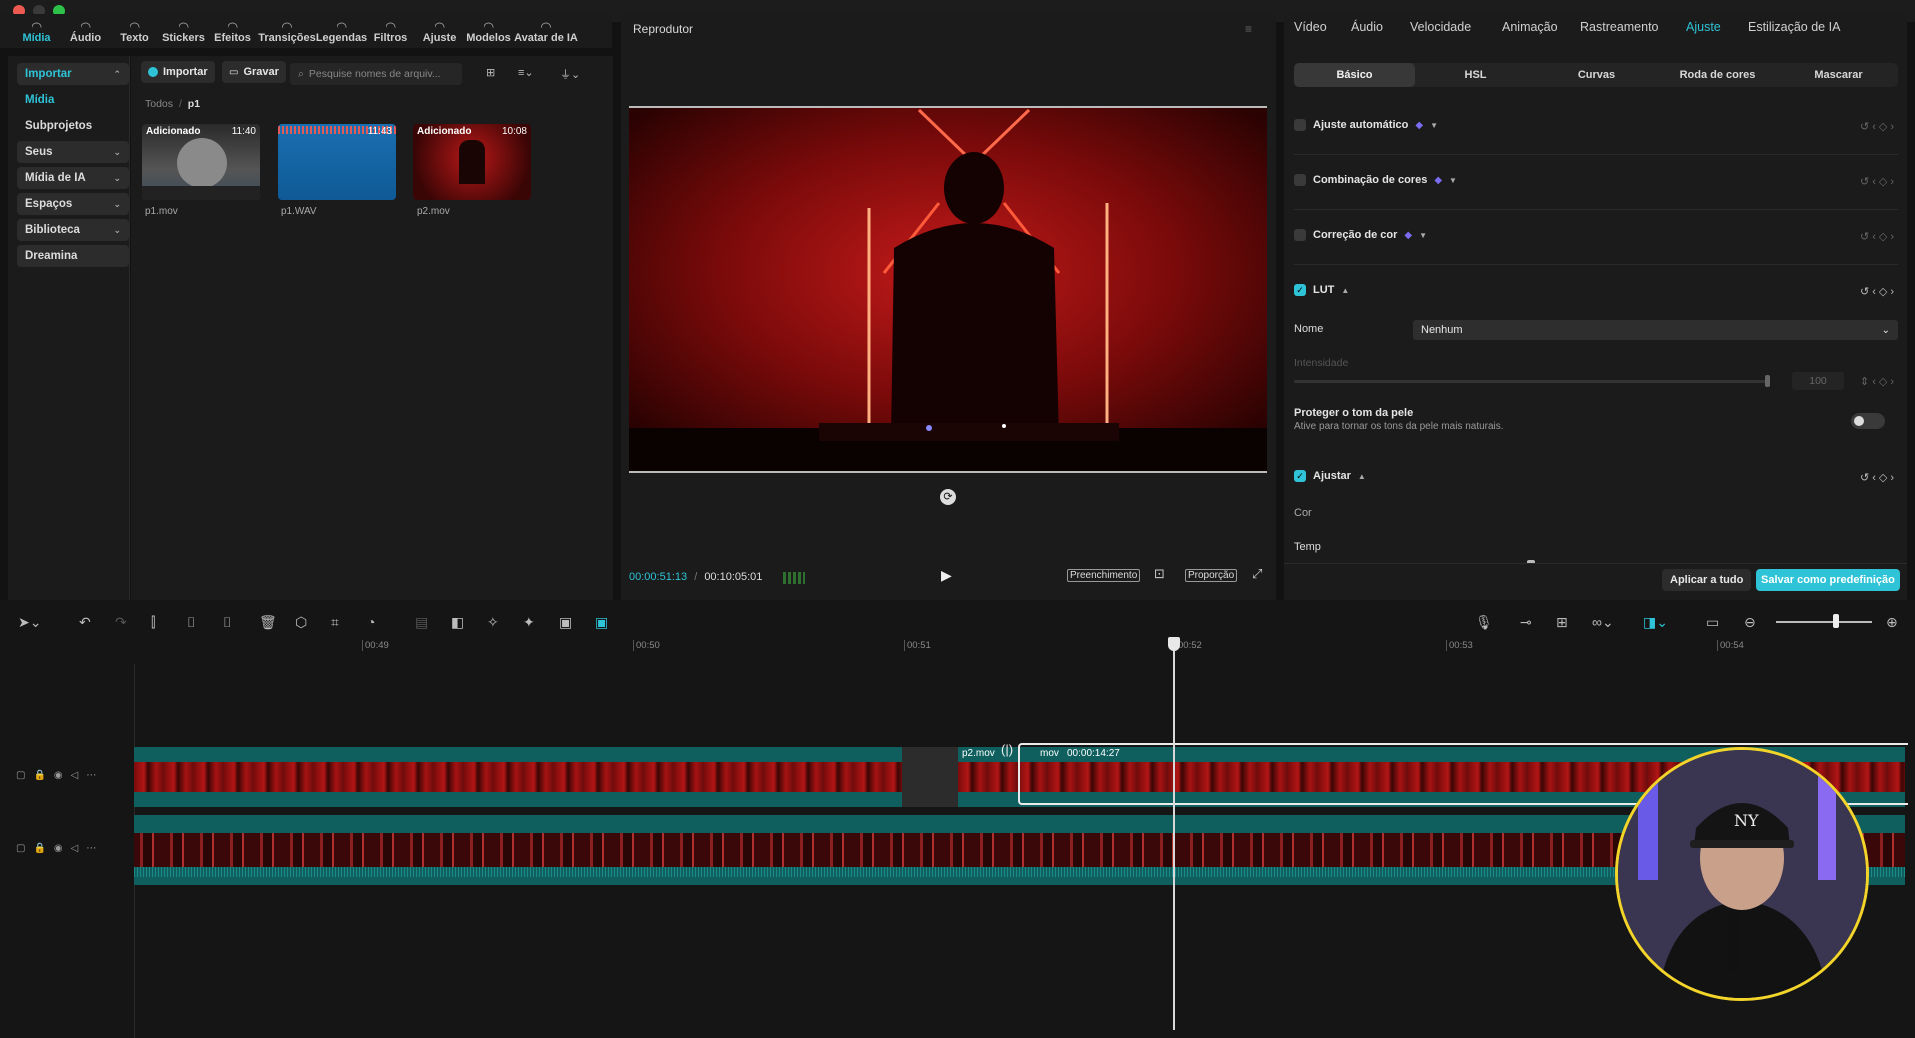  What do you see at coordinates (301, 622) in the screenshot?
I see `marker-icon: ⬡` at bounding box center [301, 622].